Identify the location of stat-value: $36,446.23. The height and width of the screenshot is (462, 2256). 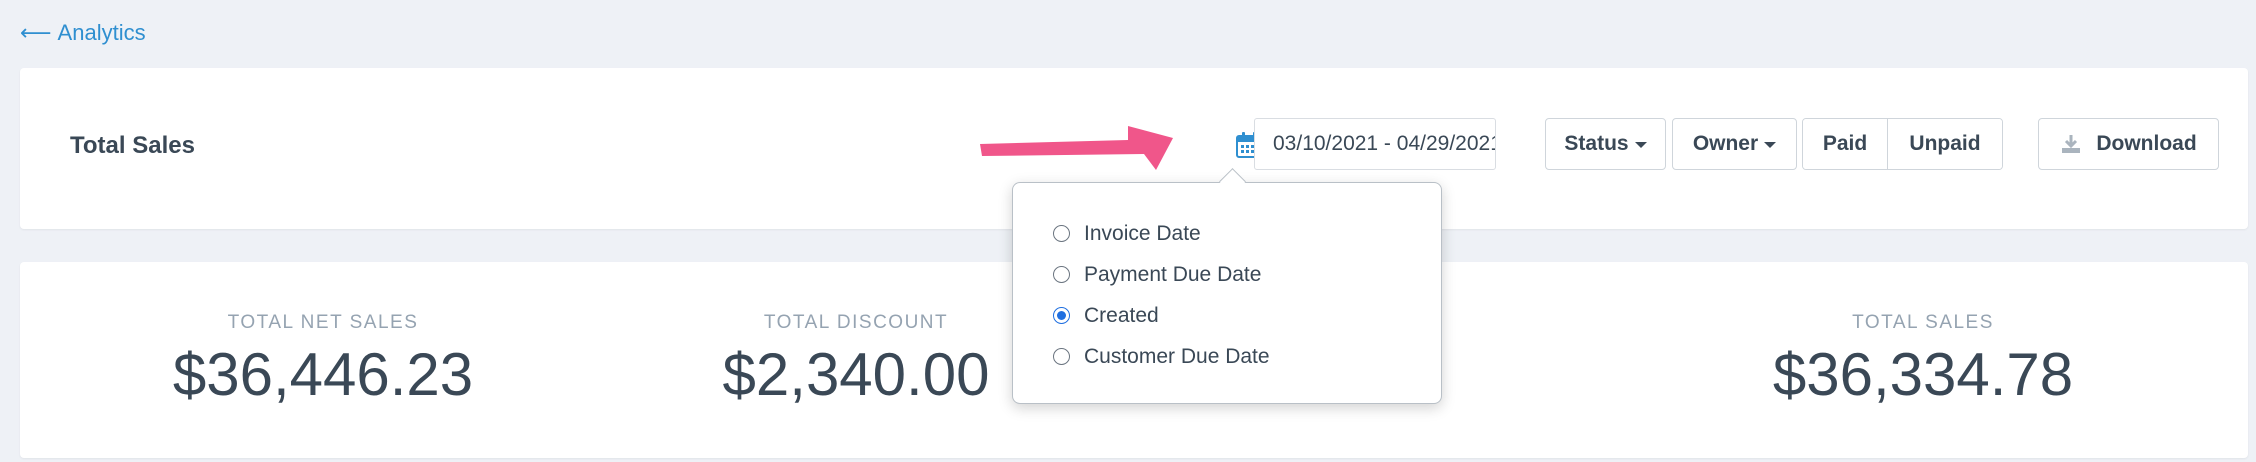
(323, 374).